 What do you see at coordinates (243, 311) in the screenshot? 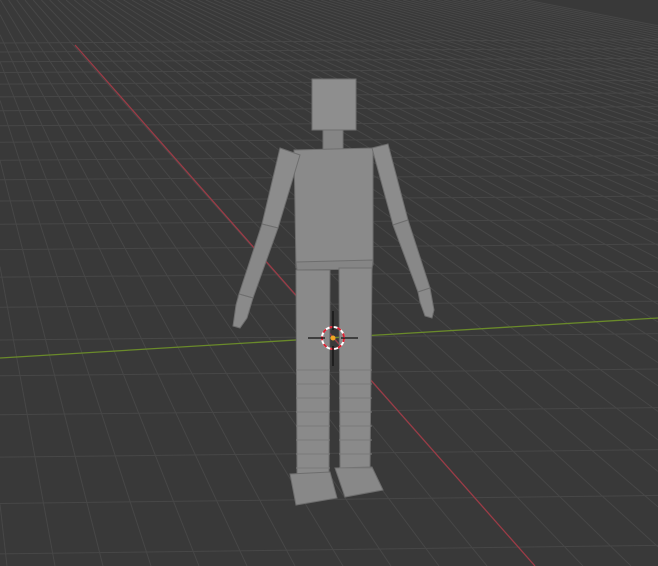
I see `hand-left` at bounding box center [243, 311].